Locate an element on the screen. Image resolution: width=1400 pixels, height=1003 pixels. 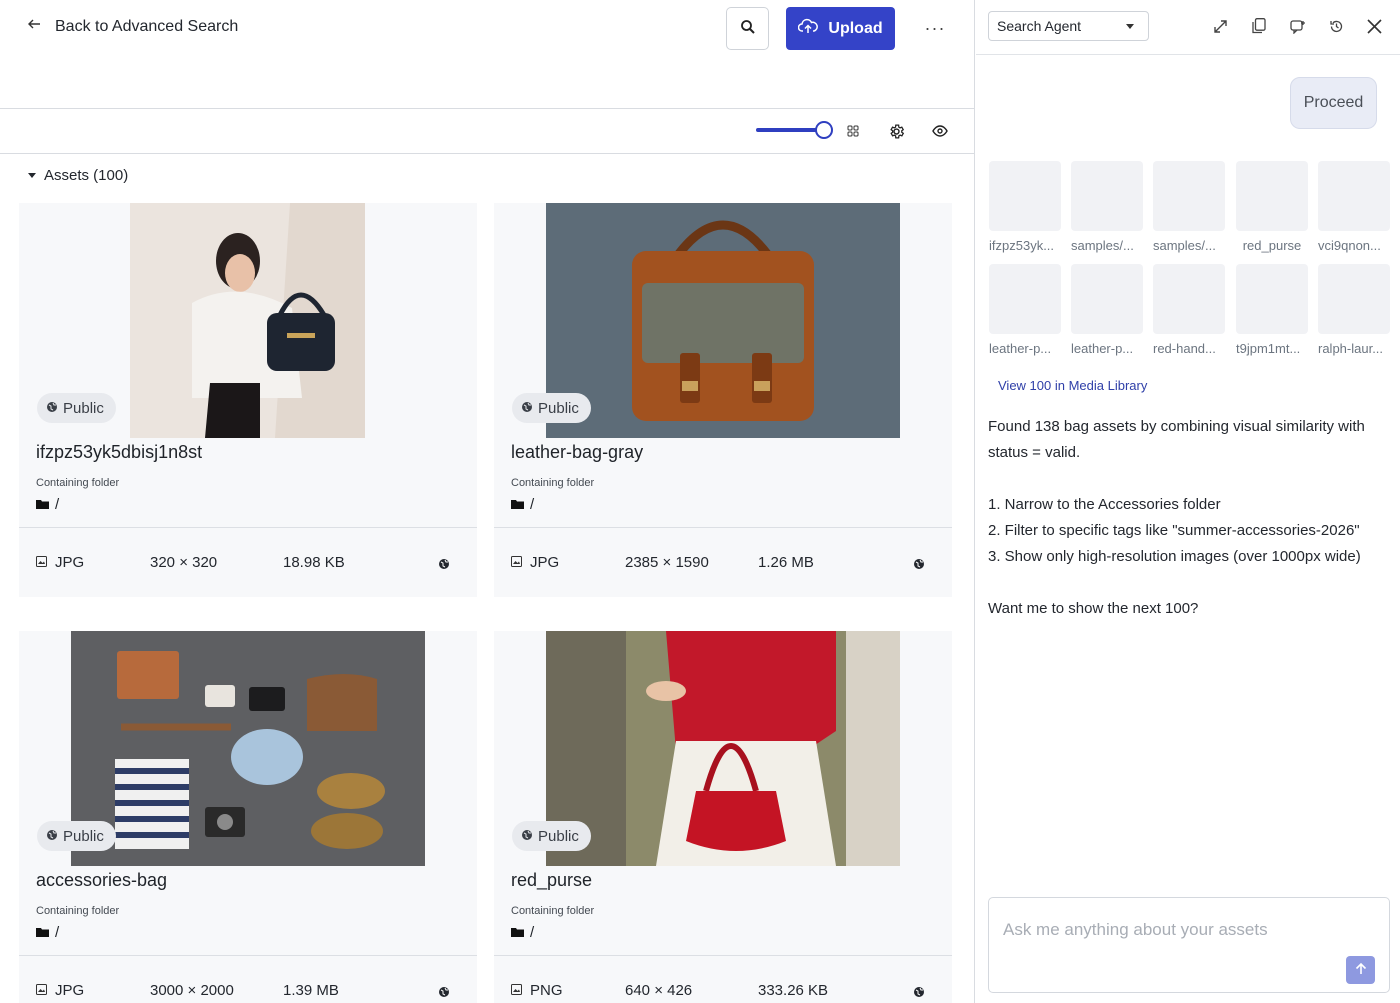
asset-name: ifzpz53yk5dbisj1n8st is located at coordinates (119, 452).